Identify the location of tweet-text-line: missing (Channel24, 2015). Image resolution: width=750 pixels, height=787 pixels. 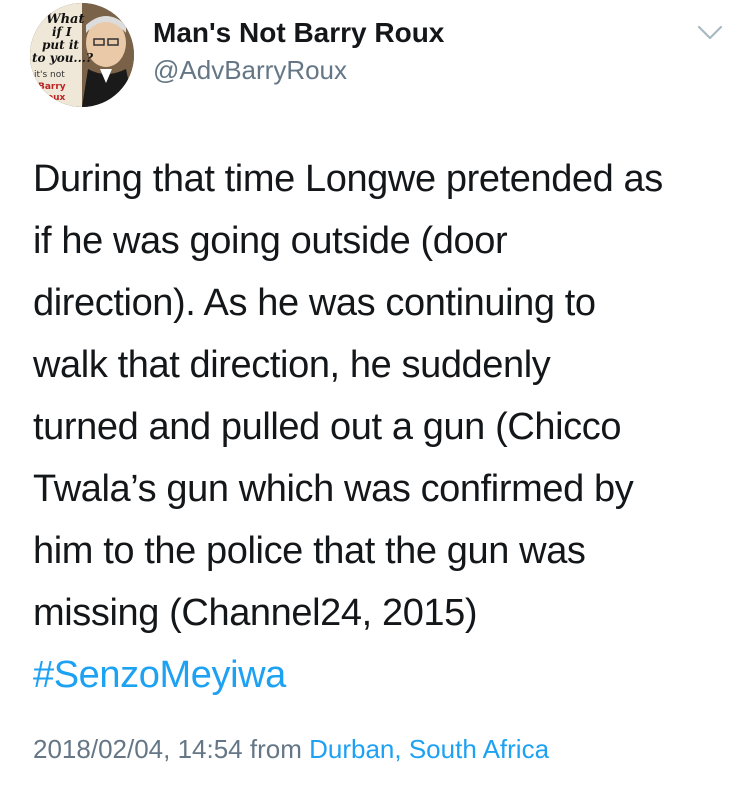
(255, 613).